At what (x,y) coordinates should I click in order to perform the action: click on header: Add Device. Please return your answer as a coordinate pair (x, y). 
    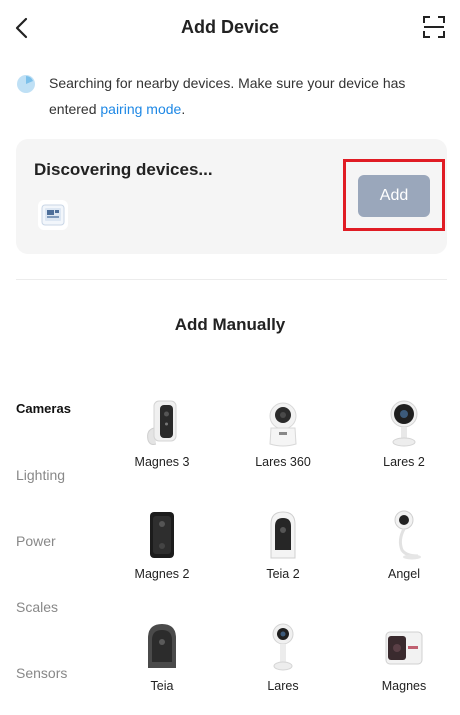
    Looking at the image, I should click on (230, 28).